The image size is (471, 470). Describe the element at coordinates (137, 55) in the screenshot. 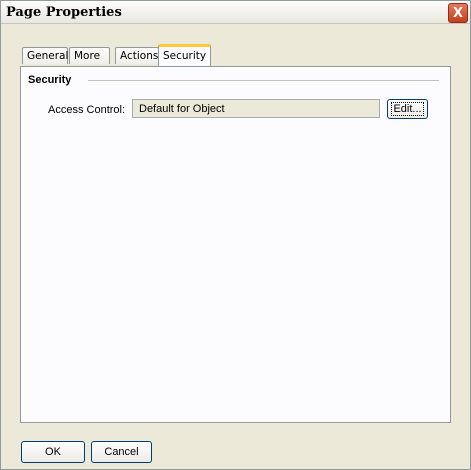

I see `tab-actions: Actions` at that location.